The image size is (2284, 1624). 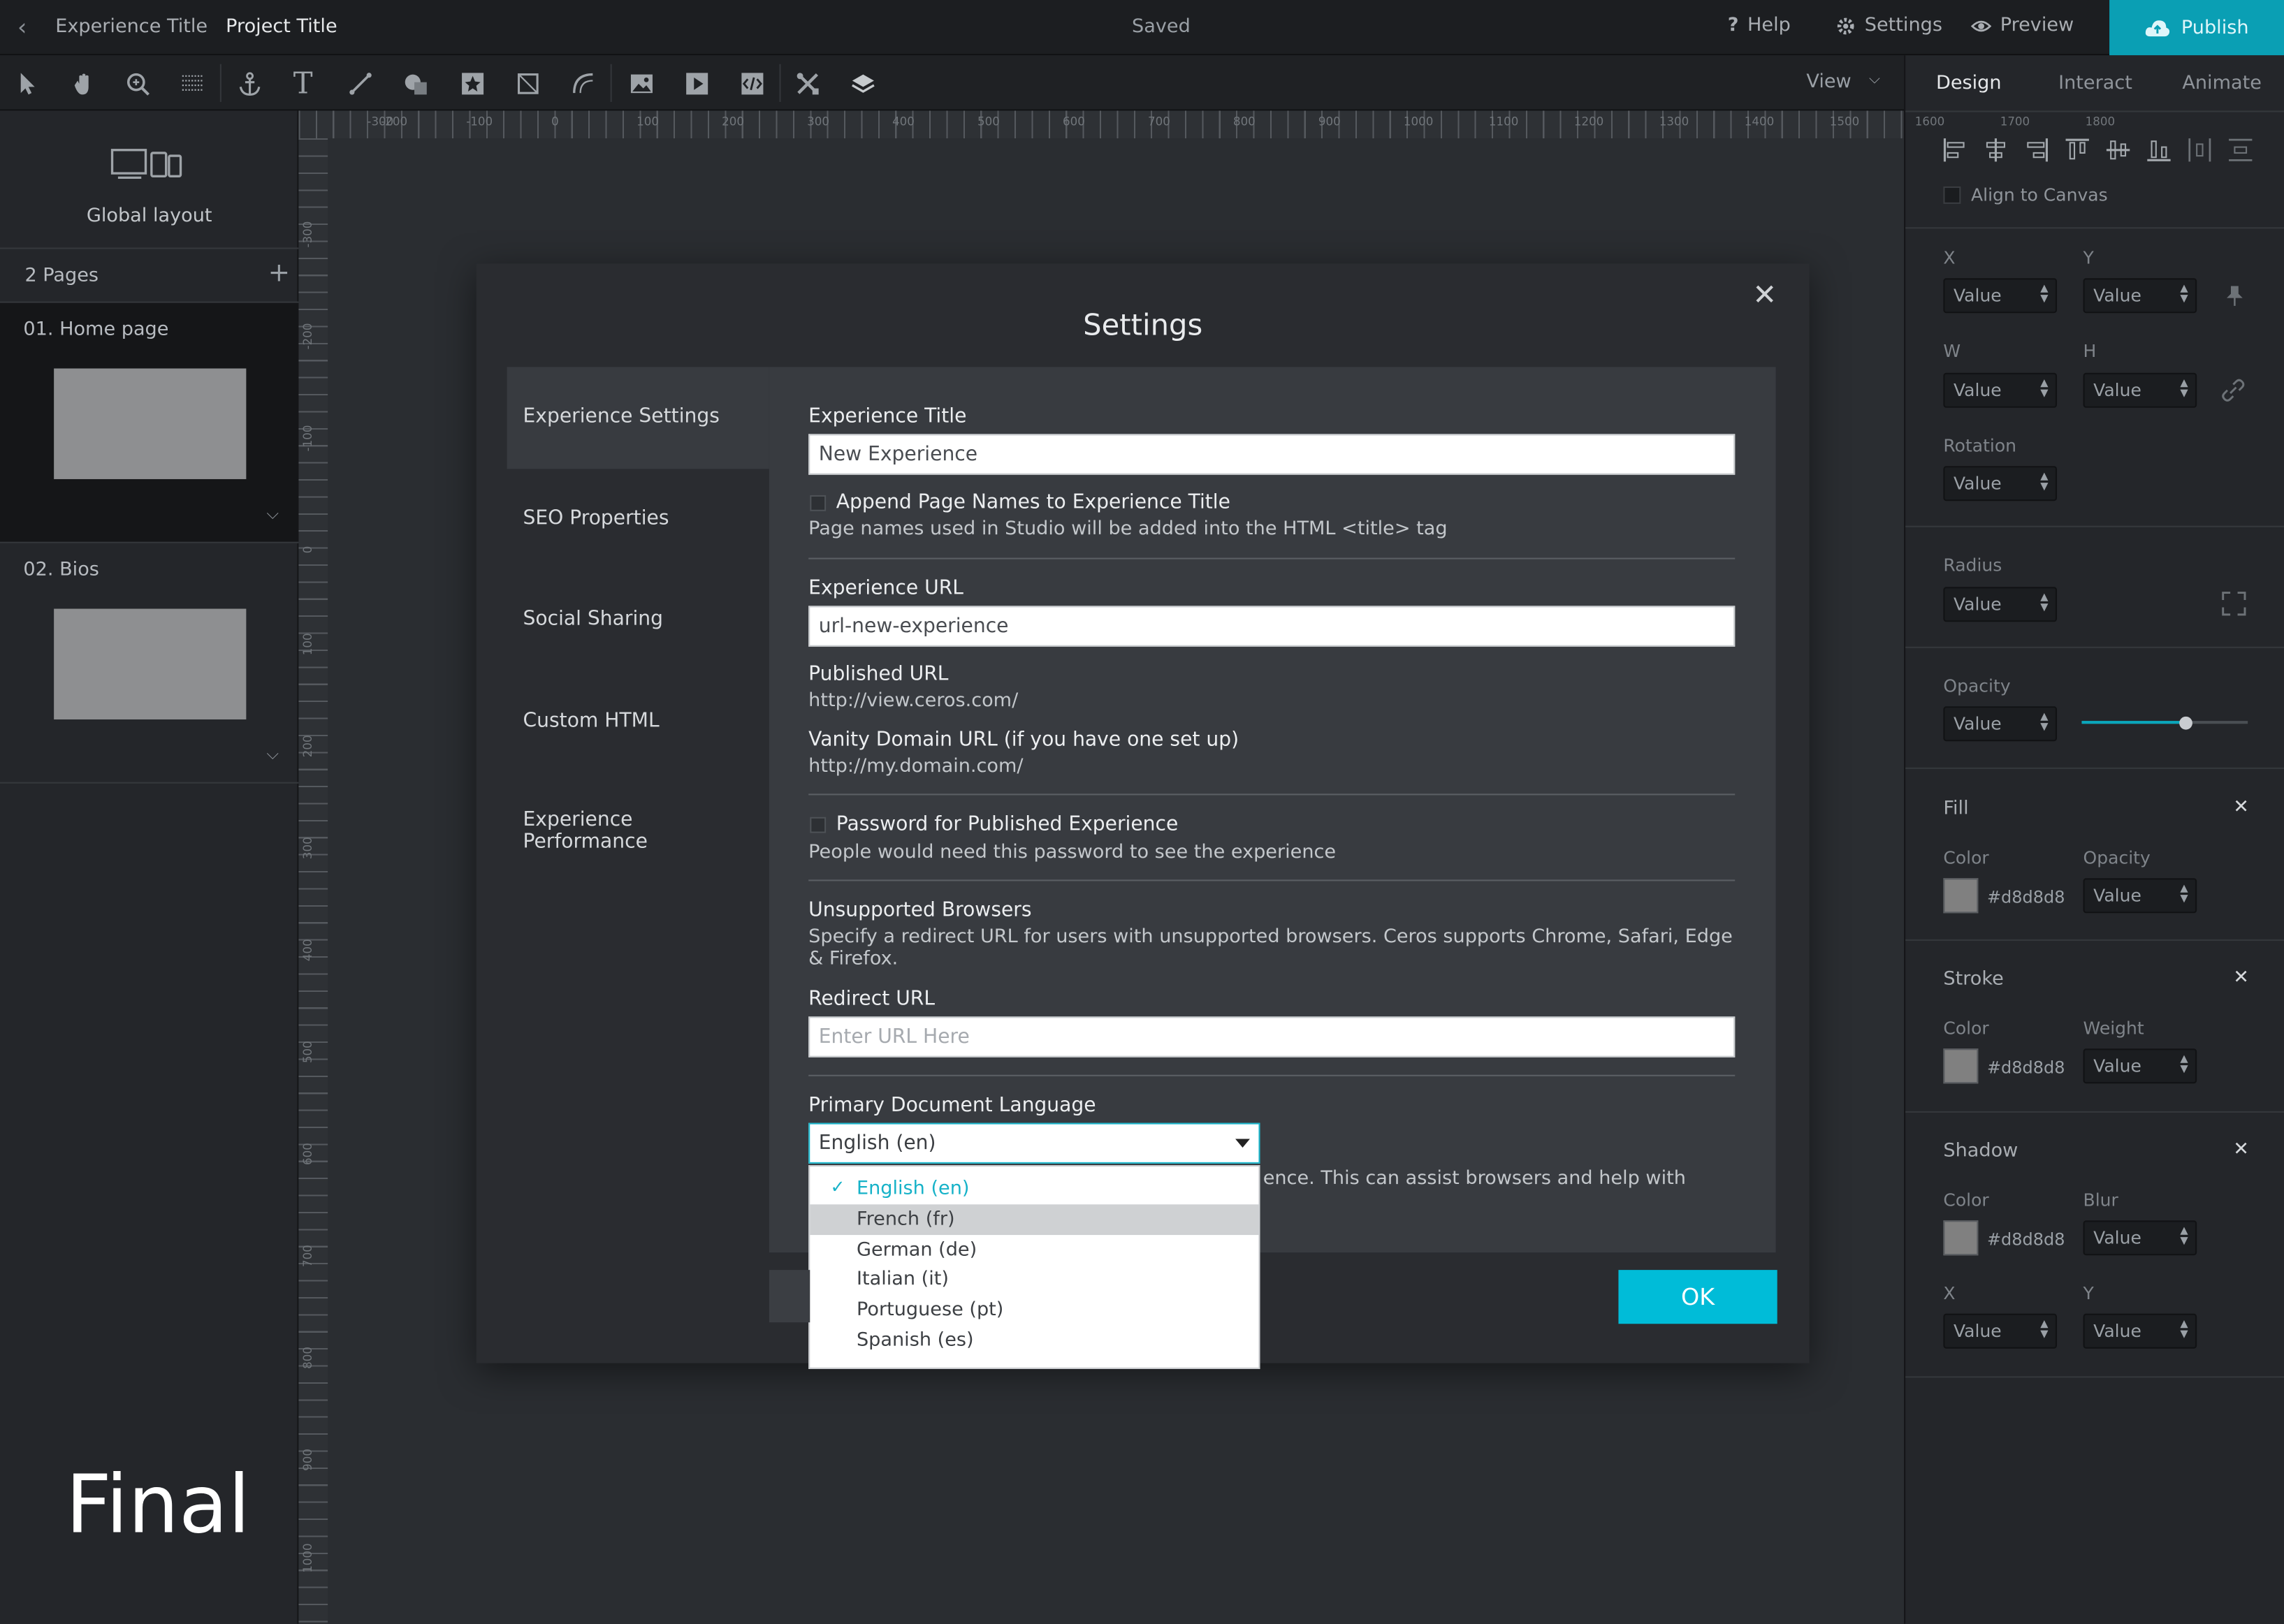 What do you see at coordinates (303, 84) in the screenshot?
I see `text-icon: T` at bounding box center [303, 84].